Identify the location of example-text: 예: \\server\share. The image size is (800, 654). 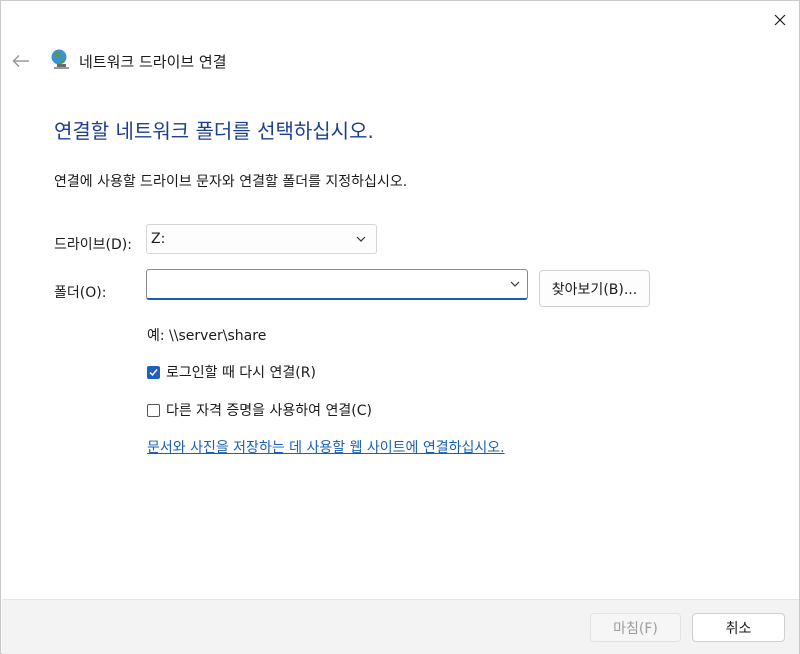
(207, 336).